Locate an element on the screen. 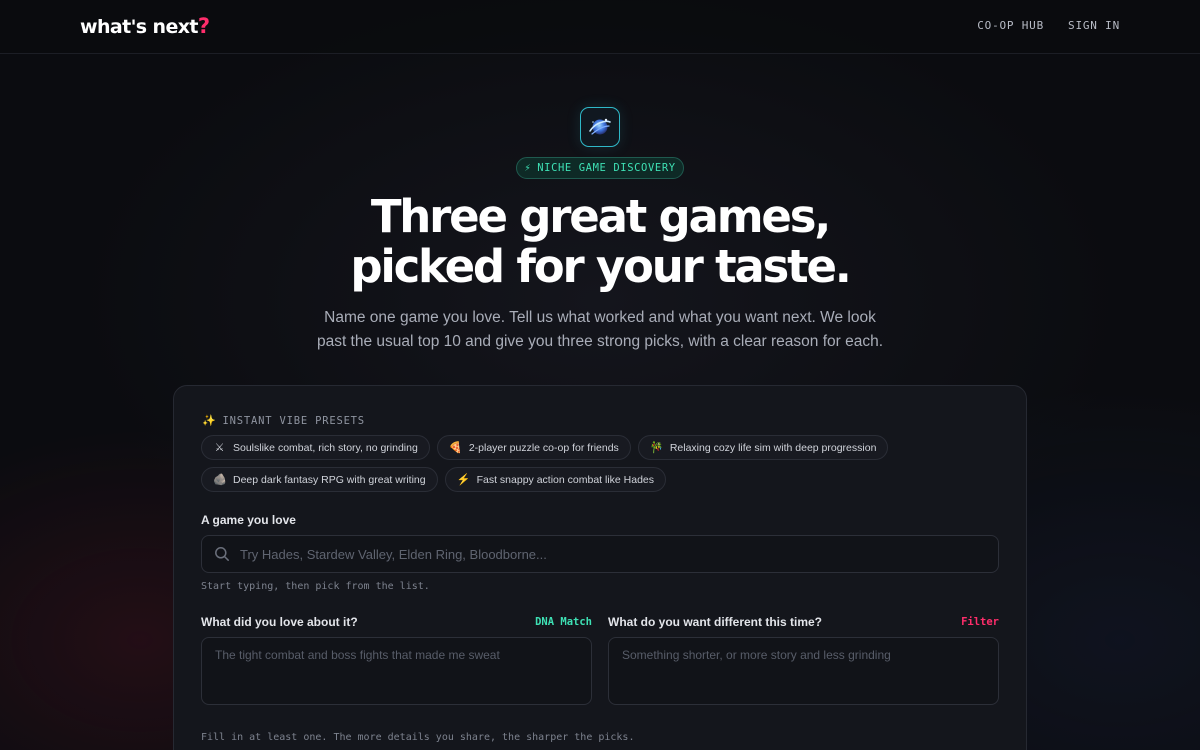  presets-title-label: INSTANT VIBE PRESETS is located at coordinates (293, 420).